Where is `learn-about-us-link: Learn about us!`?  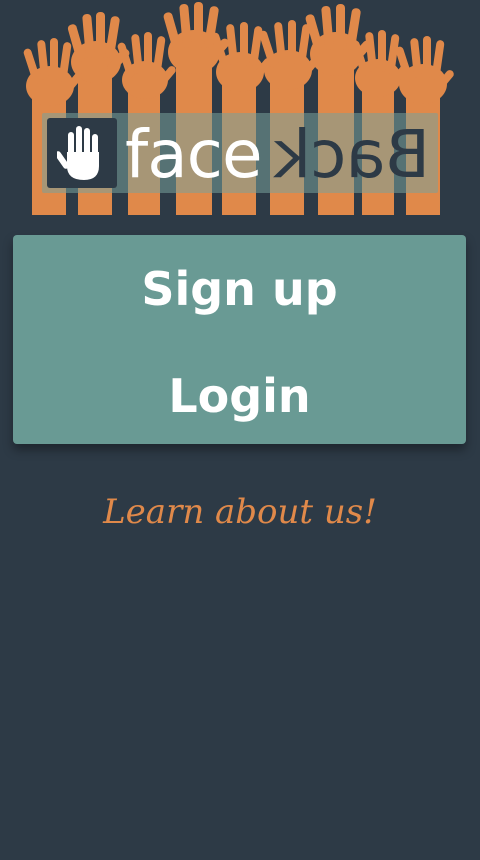 learn-about-us-link: Learn about us! is located at coordinates (240, 512).